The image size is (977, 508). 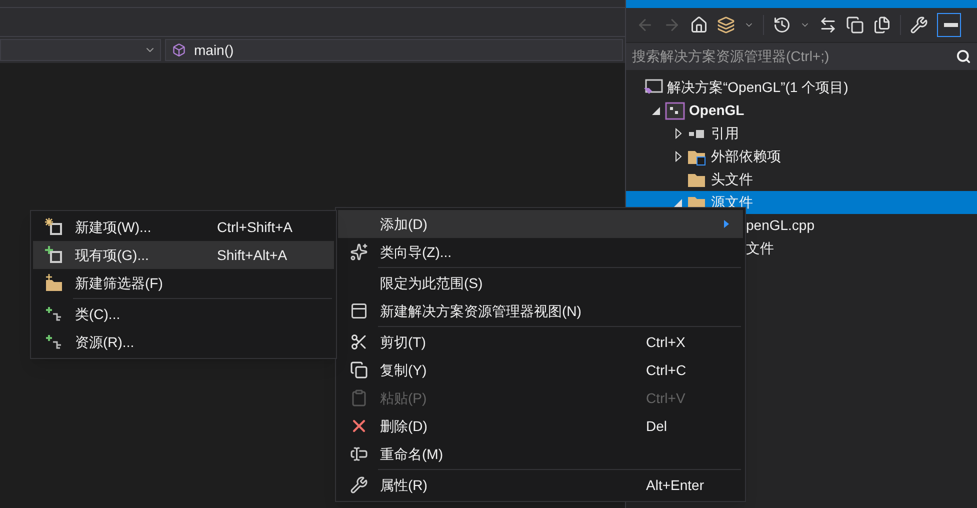 What do you see at coordinates (653, 87) in the screenshot?
I see `solution-icon` at bounding box center [653, 87].